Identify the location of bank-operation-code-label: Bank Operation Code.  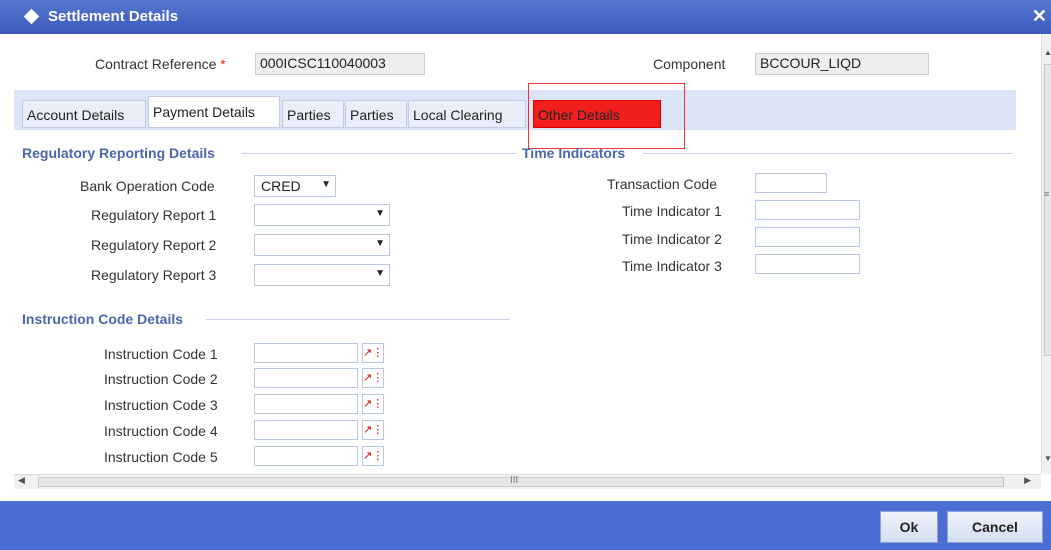
(147, 186).